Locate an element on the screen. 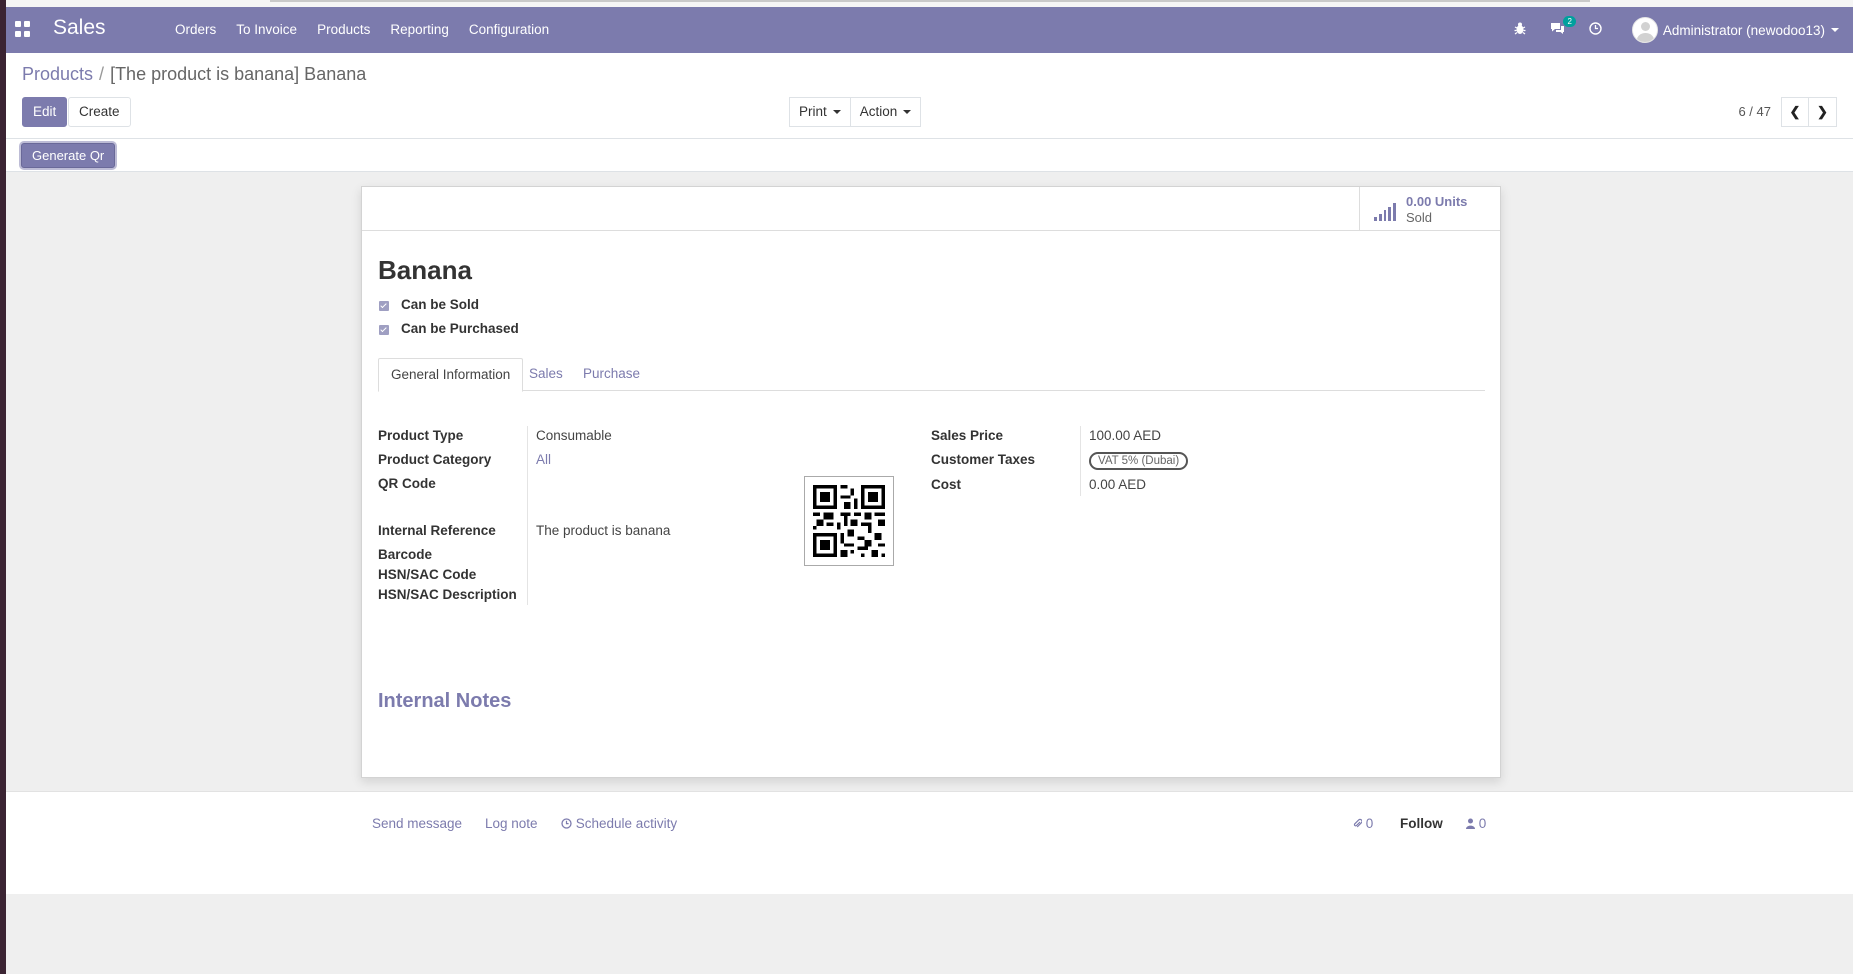  page-bottom is located at coordinates (929, 934).